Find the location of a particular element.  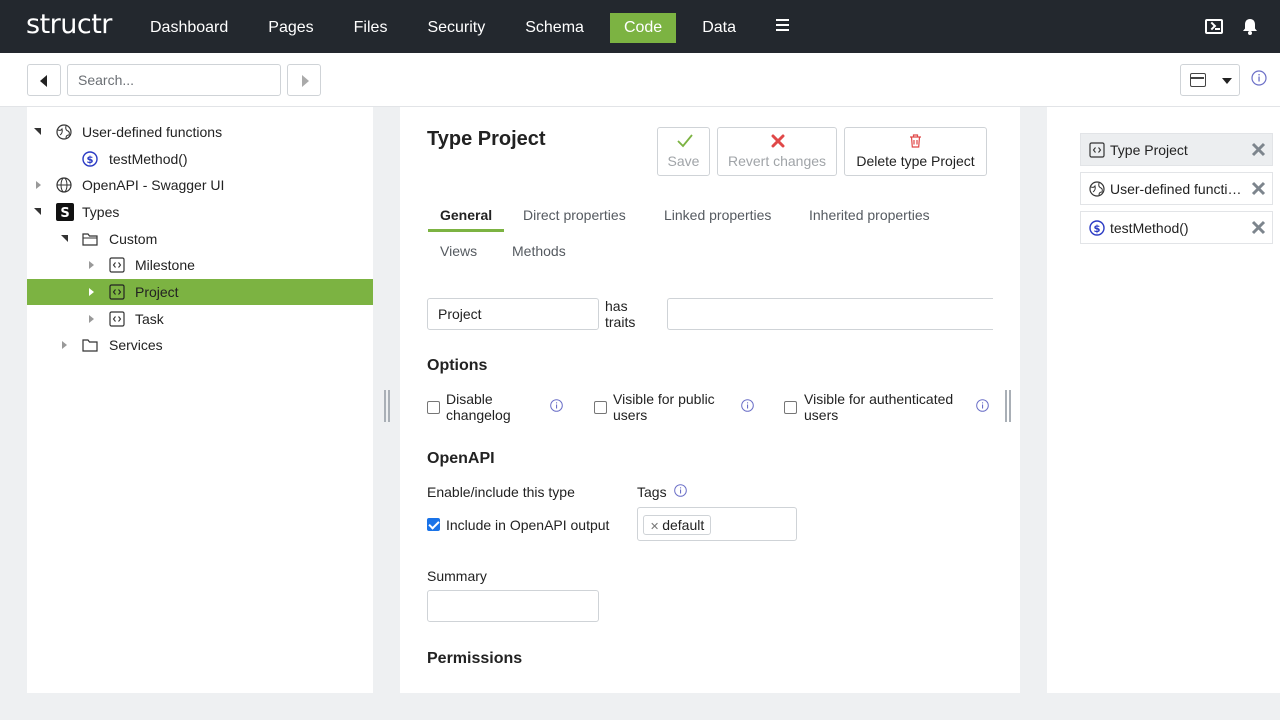

tree-item-label: User-defined functions is located at coordinates (152, 132).